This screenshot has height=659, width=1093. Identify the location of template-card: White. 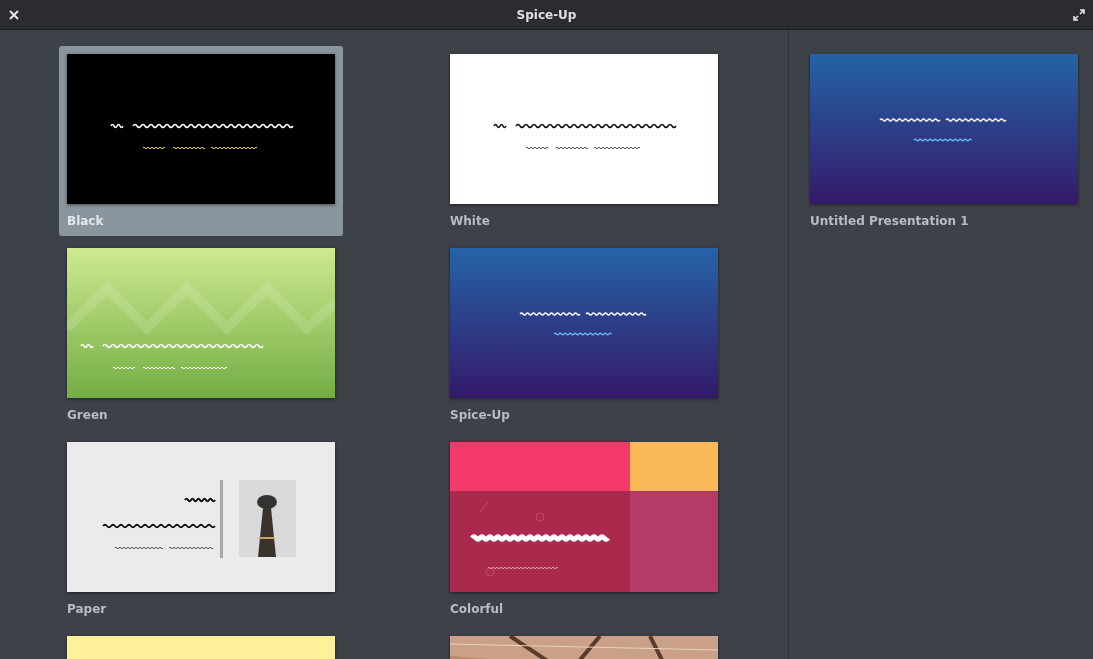
(584, 141).